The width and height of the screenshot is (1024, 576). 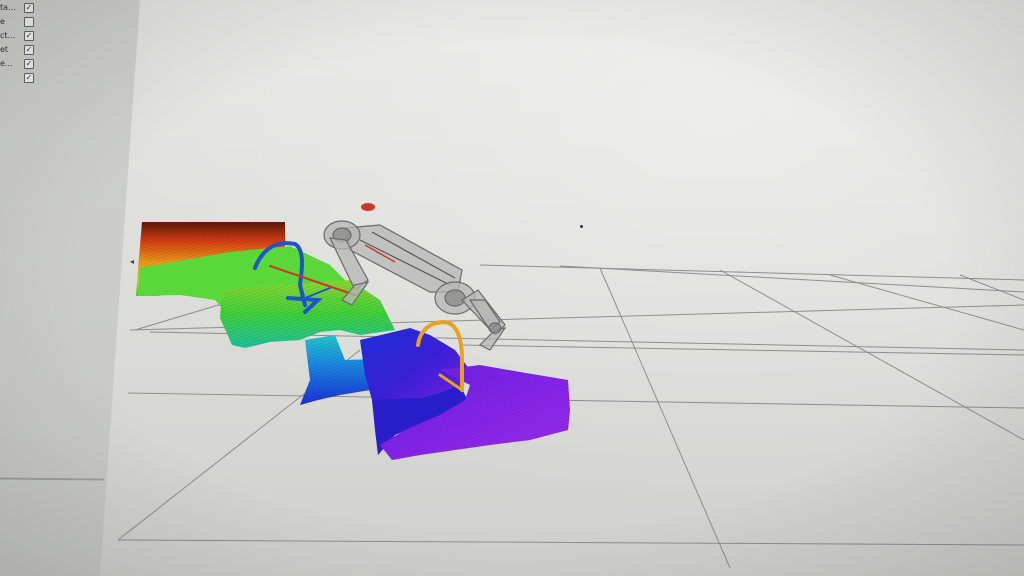 I want to click on property-row: e... ✓, so click(x=20, y=65).